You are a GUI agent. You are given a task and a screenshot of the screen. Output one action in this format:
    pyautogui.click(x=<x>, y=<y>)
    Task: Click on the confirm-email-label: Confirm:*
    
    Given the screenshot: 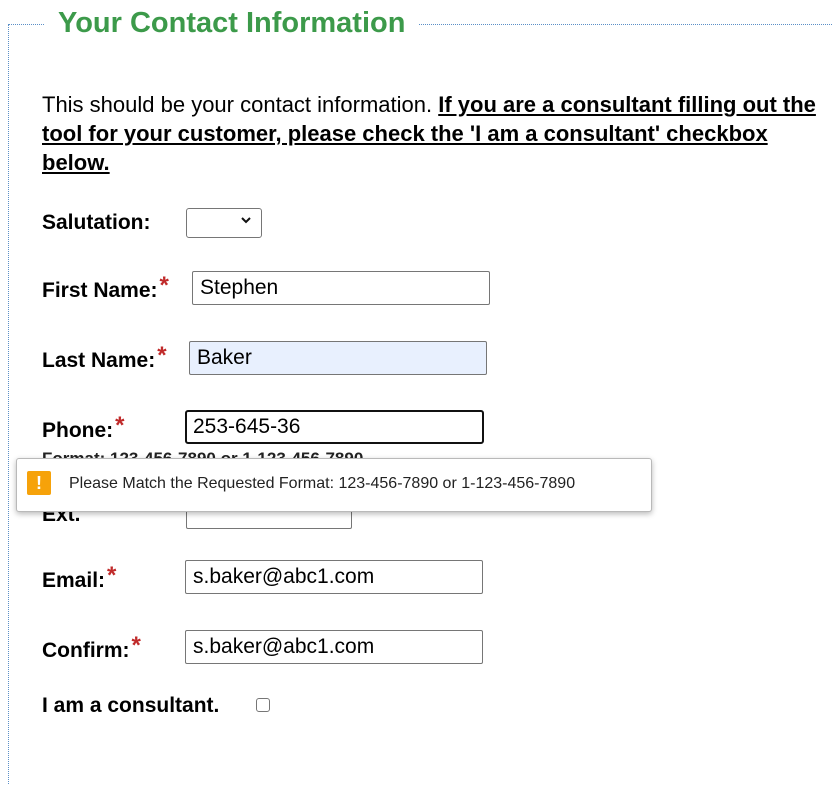 What is the action you would take?
    pyautogui.click(x=91, y=648)
    